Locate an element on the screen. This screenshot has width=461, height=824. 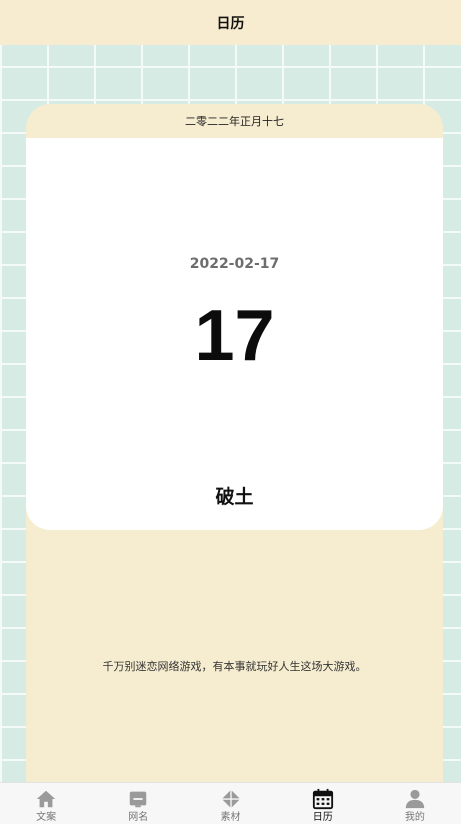
tab-sucai: 素材 is located at coordinates (230, 803).